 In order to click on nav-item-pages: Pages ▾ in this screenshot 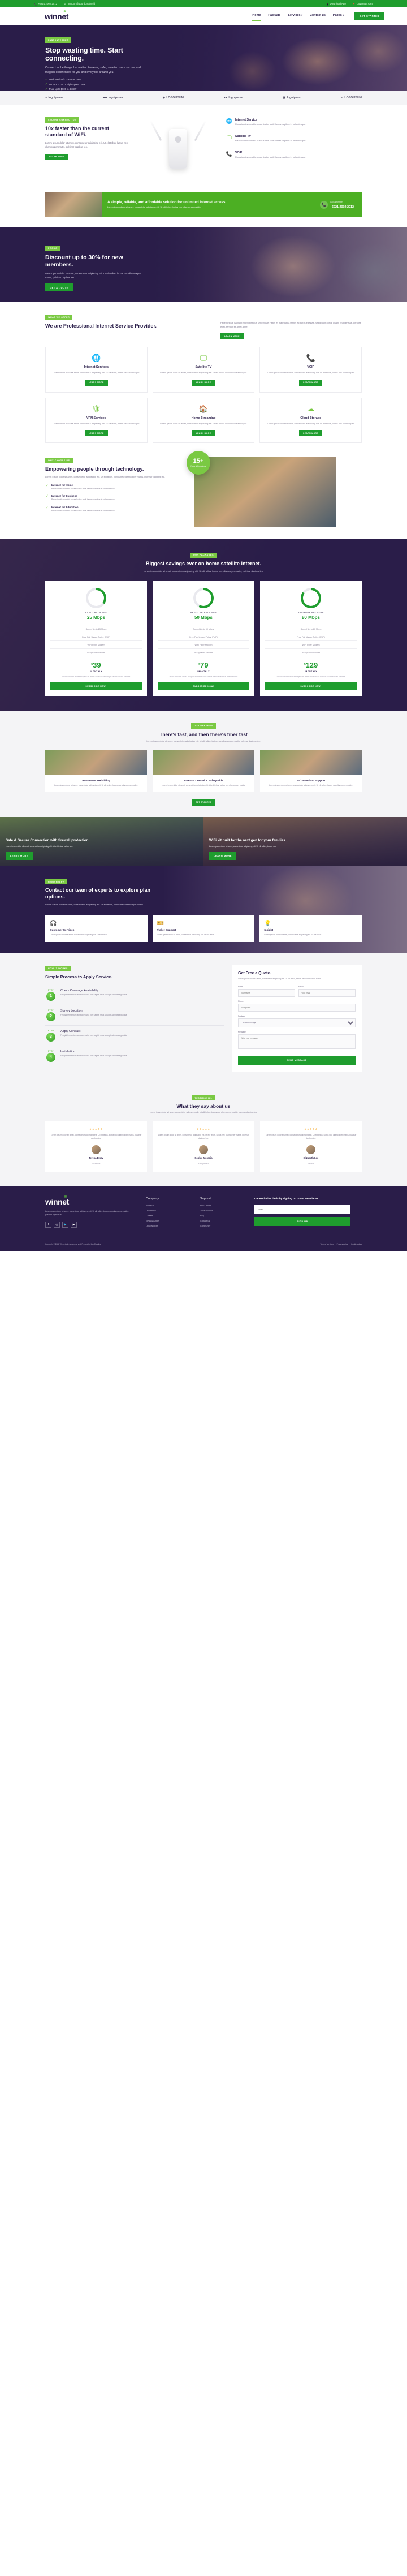, I will do `click(338, 16)`.